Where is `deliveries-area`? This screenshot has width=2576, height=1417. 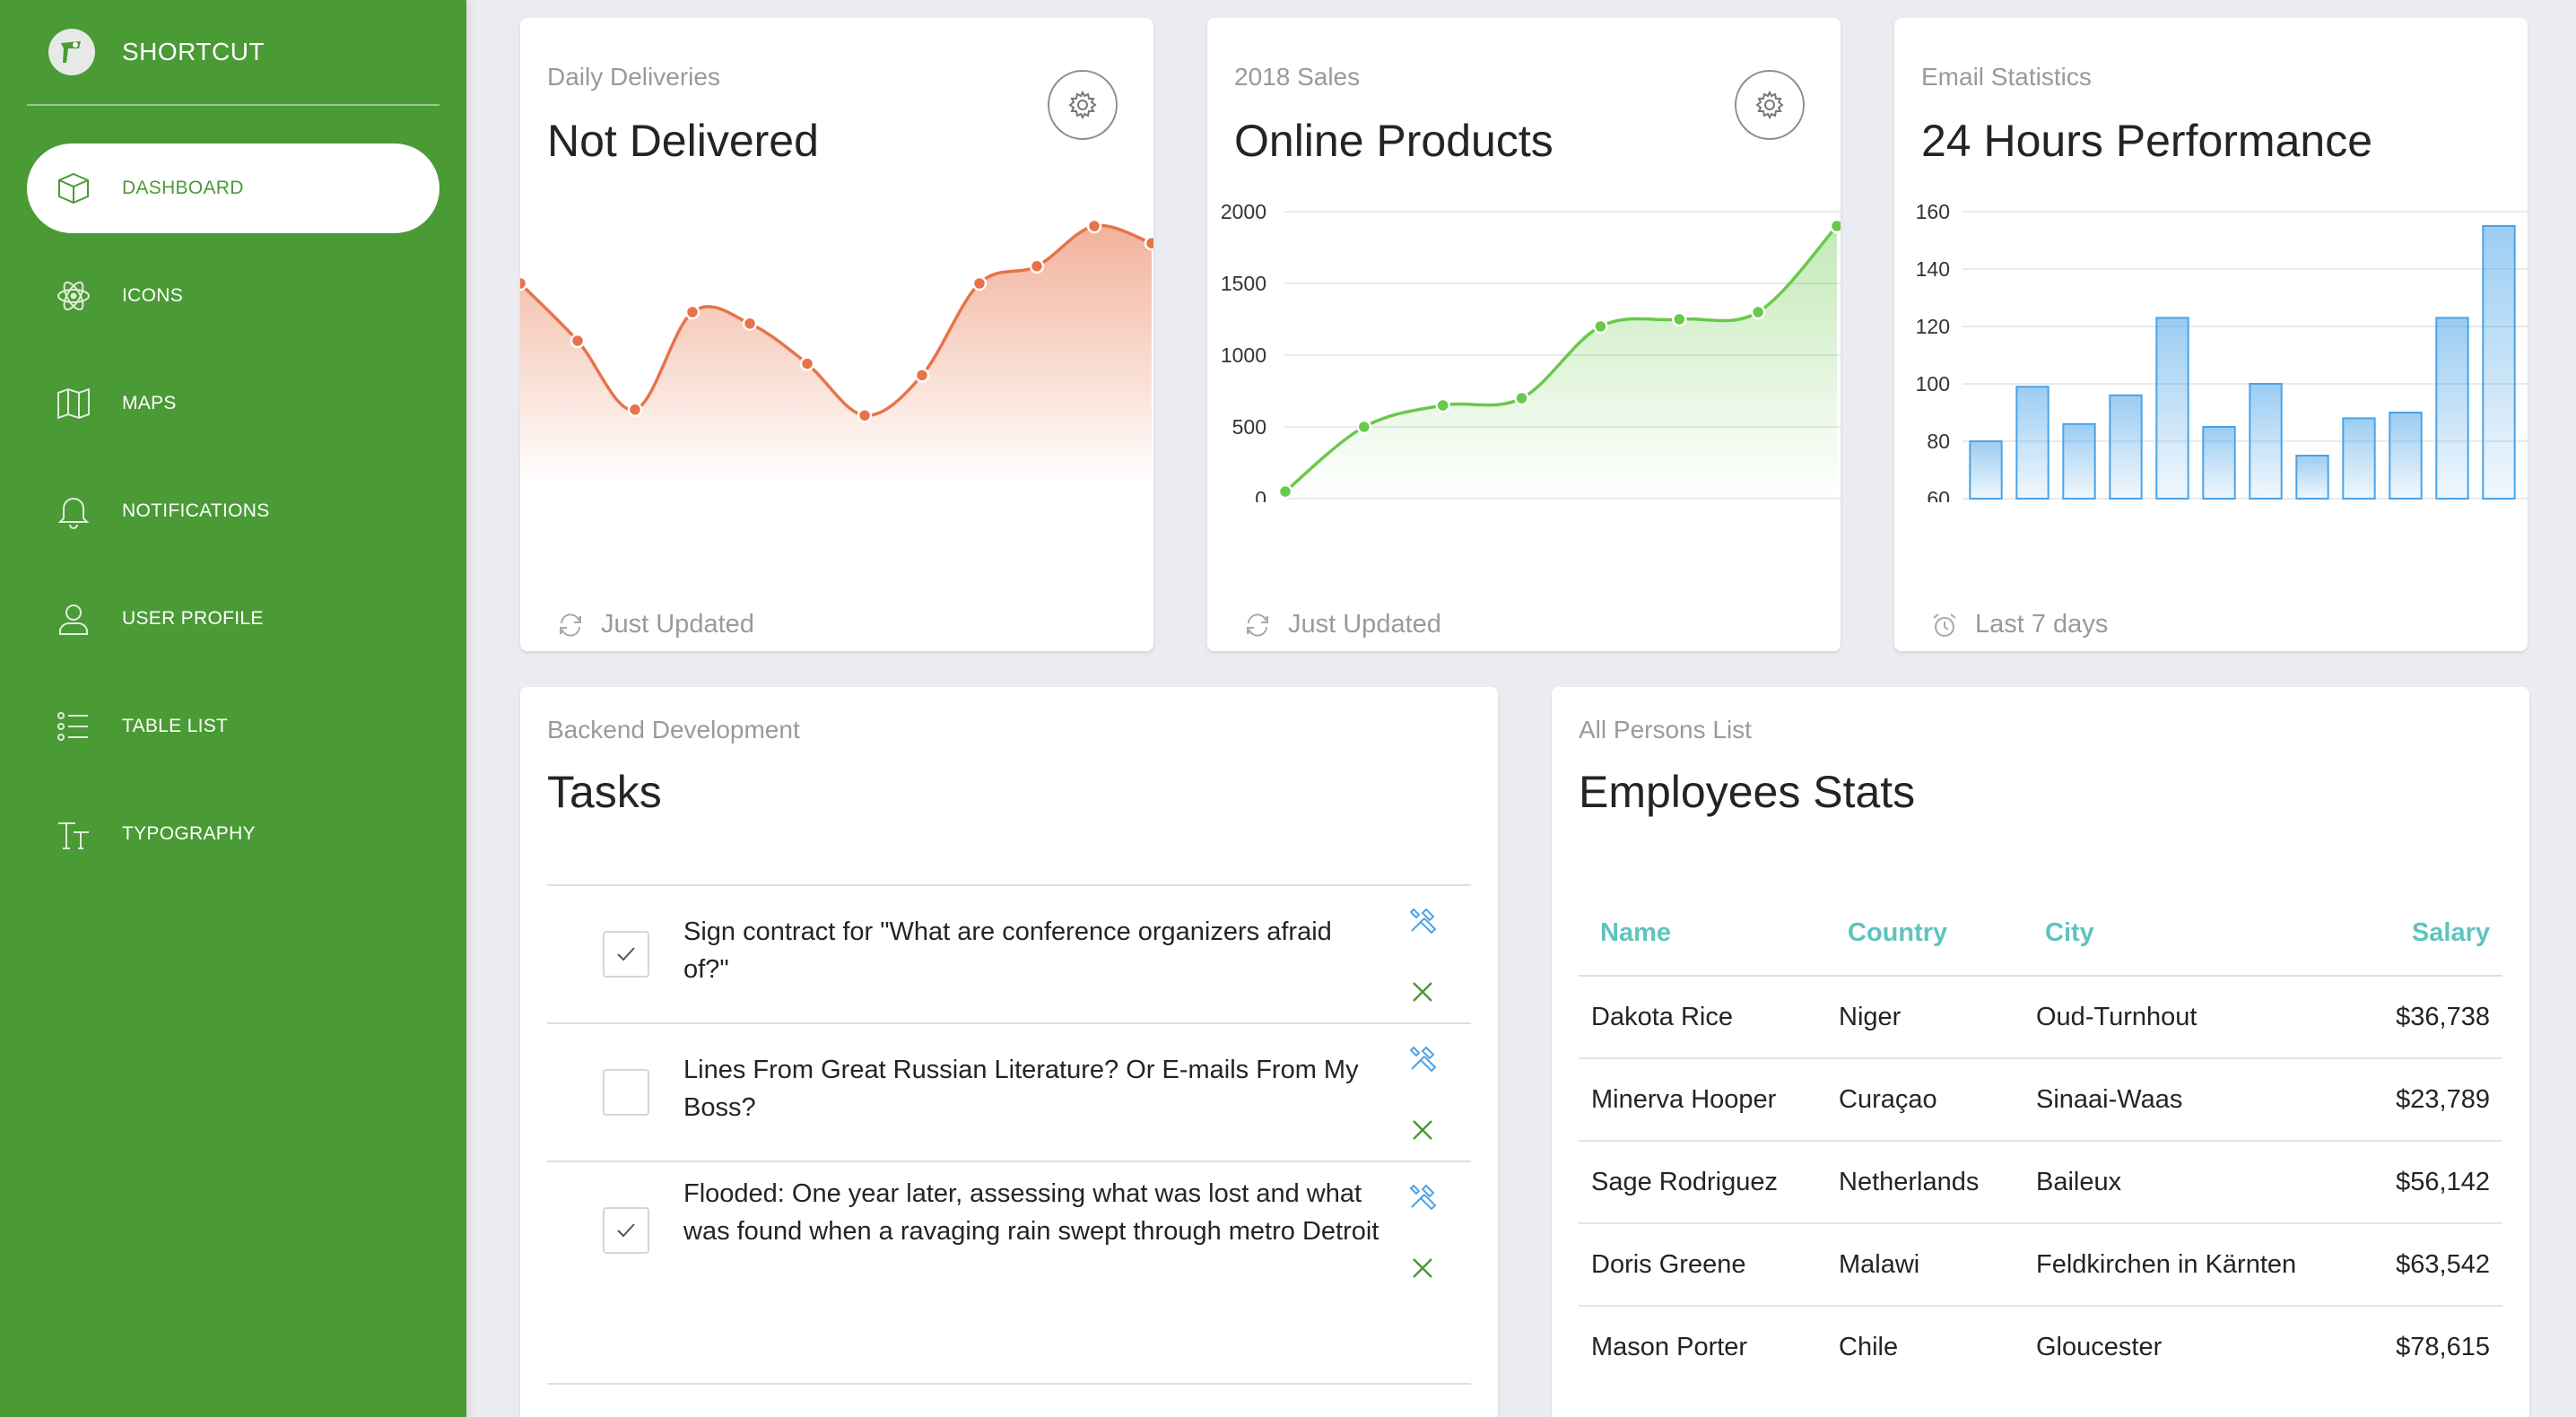
deliveries-area is located at coordinates (836, 355).